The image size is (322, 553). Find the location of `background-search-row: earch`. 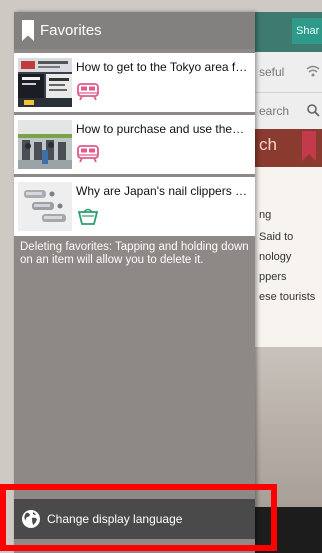

background-search-row: earch is located at coordinates (288, 110).